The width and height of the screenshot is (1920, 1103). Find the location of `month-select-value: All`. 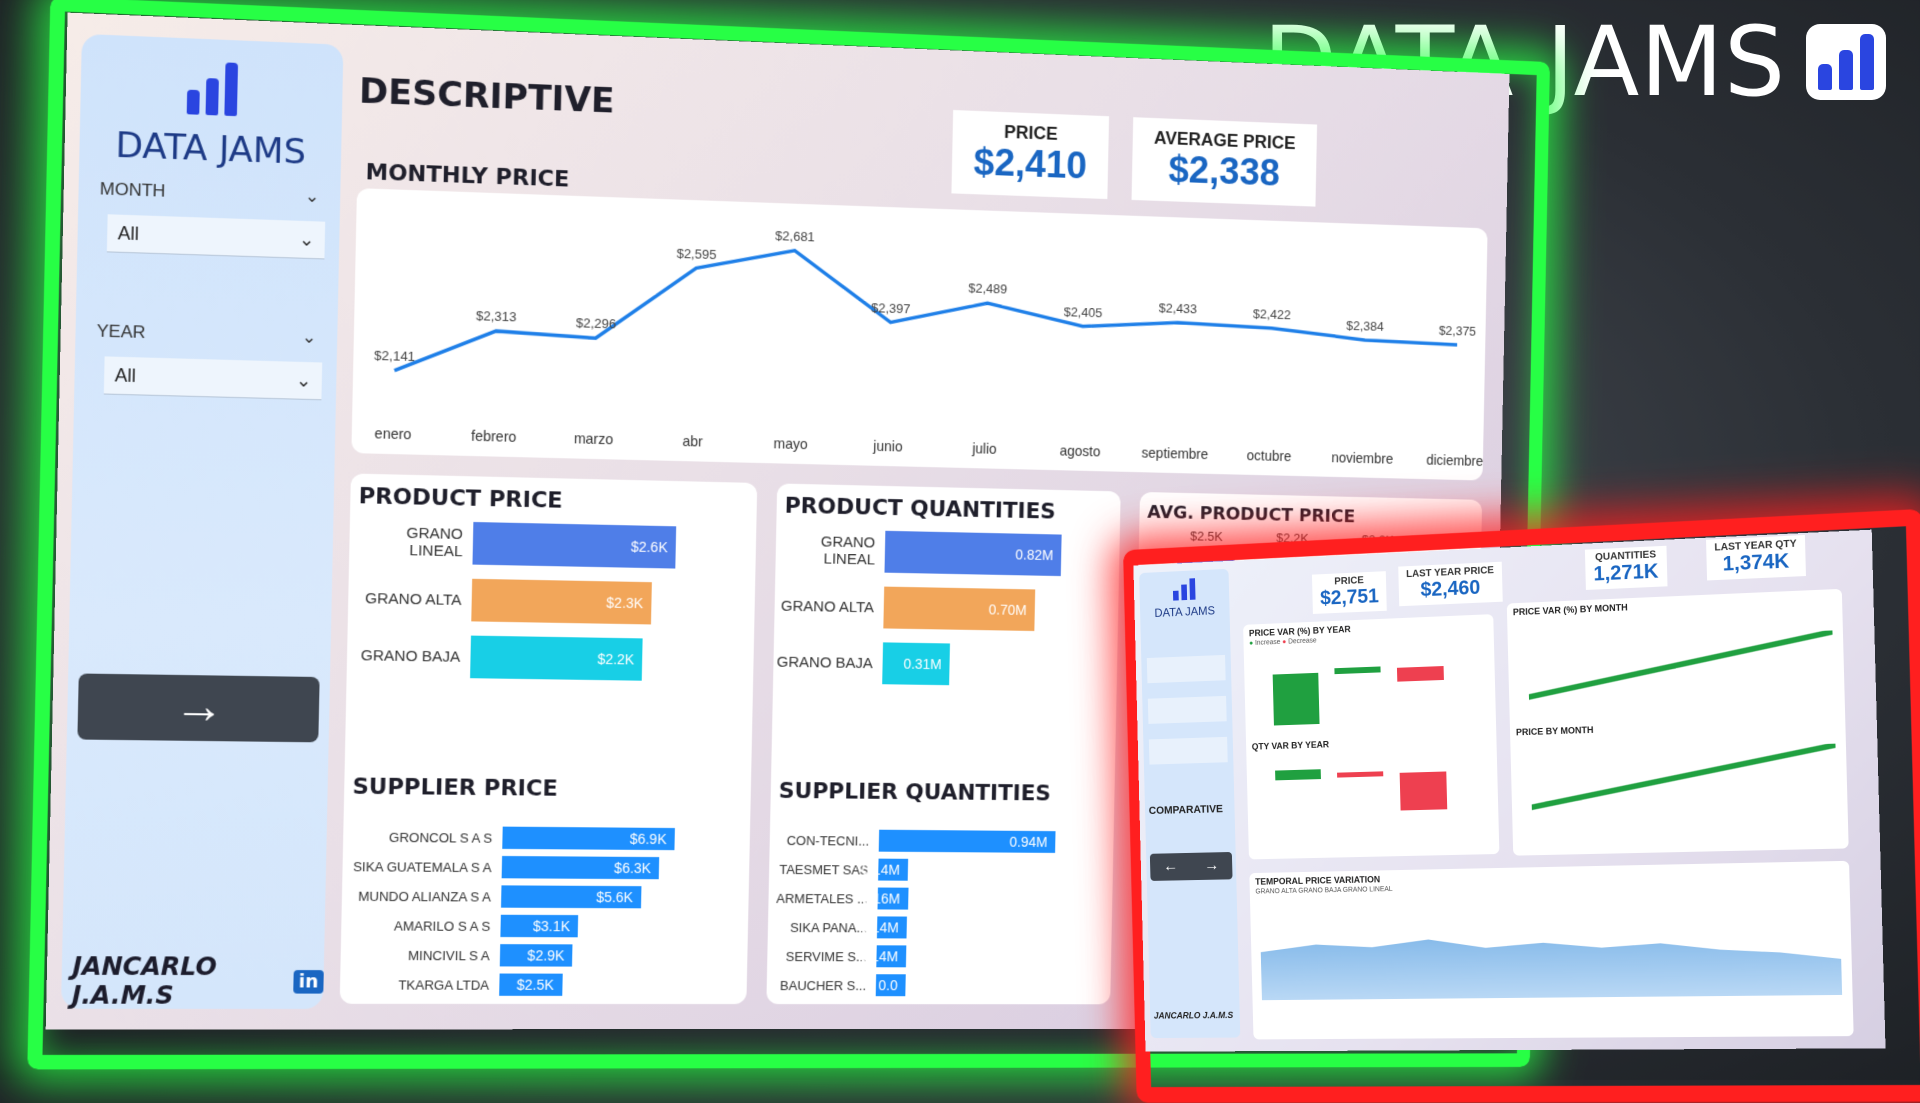

month-select-value: All is located at coordinates (128, 233).